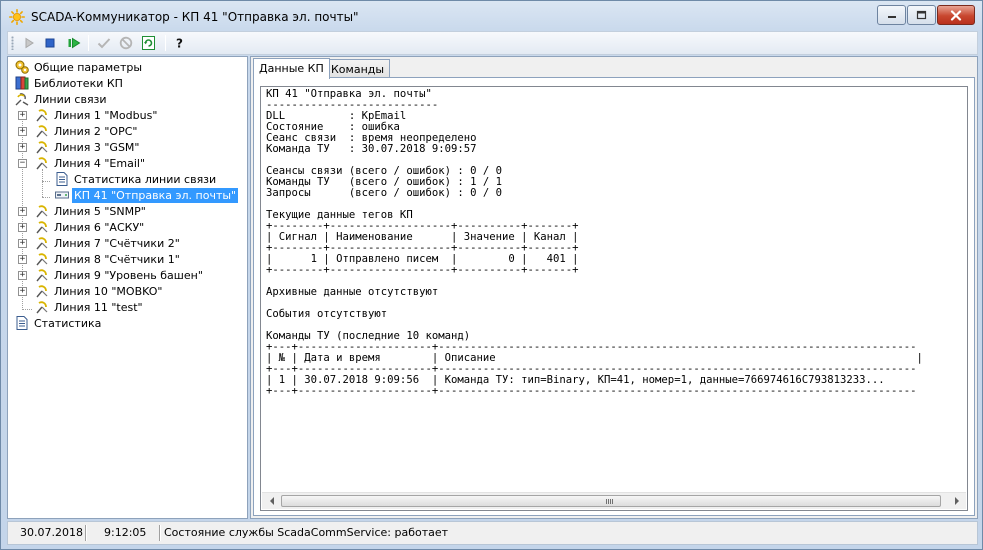 The image size is (983, 550). I want to click on close-button, so click(956, 15).